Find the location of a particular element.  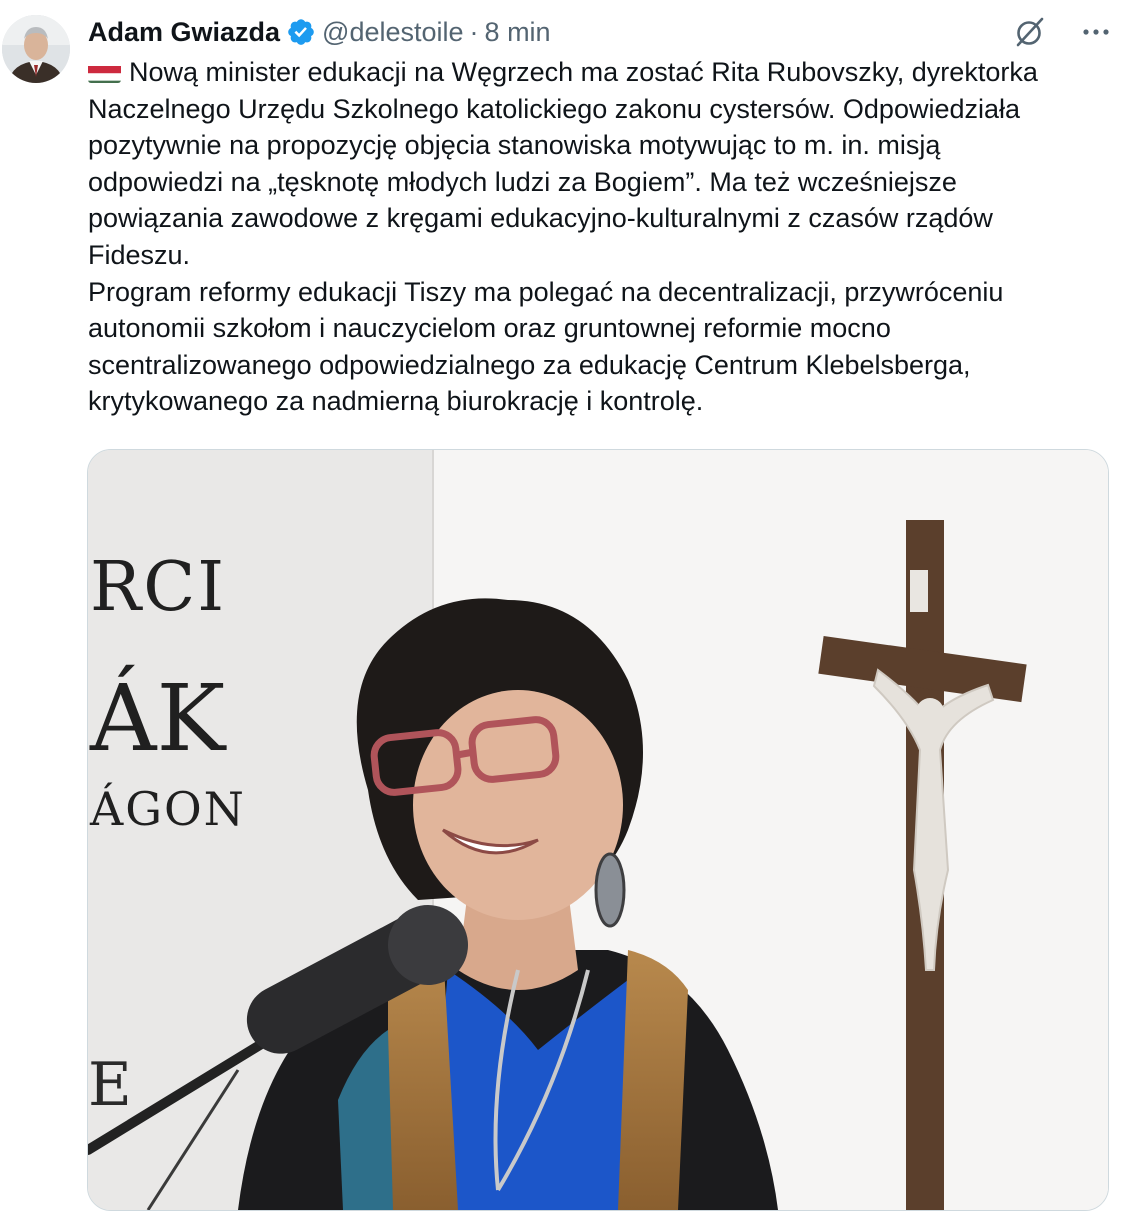

avatar is located at coordinates (36, 49).